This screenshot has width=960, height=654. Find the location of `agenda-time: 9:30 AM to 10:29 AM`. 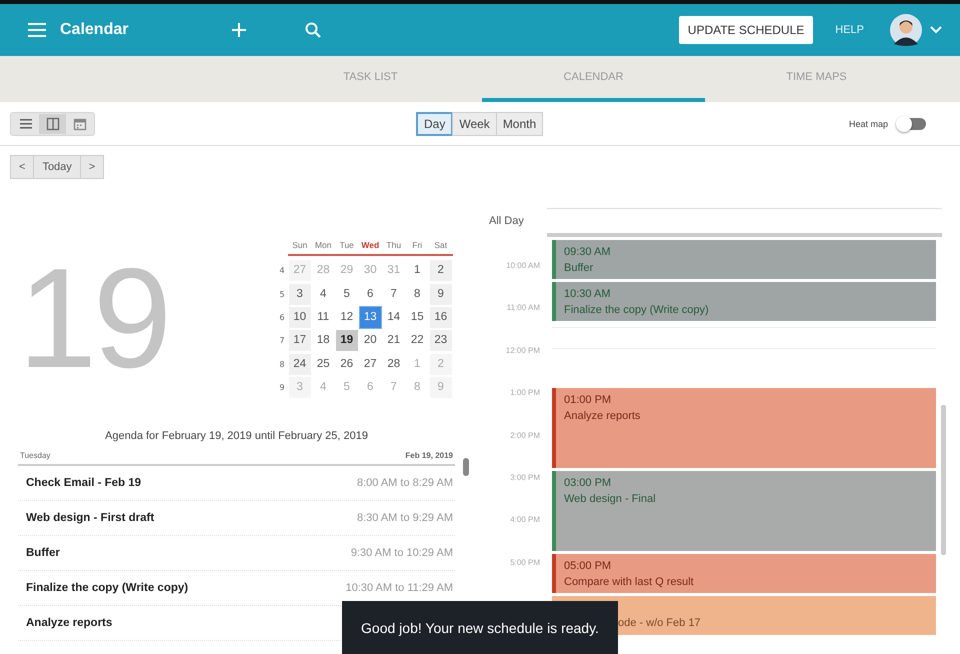

agenda-time: 9:30 AM to 10:29 AM is located at coordinates (401, 553).